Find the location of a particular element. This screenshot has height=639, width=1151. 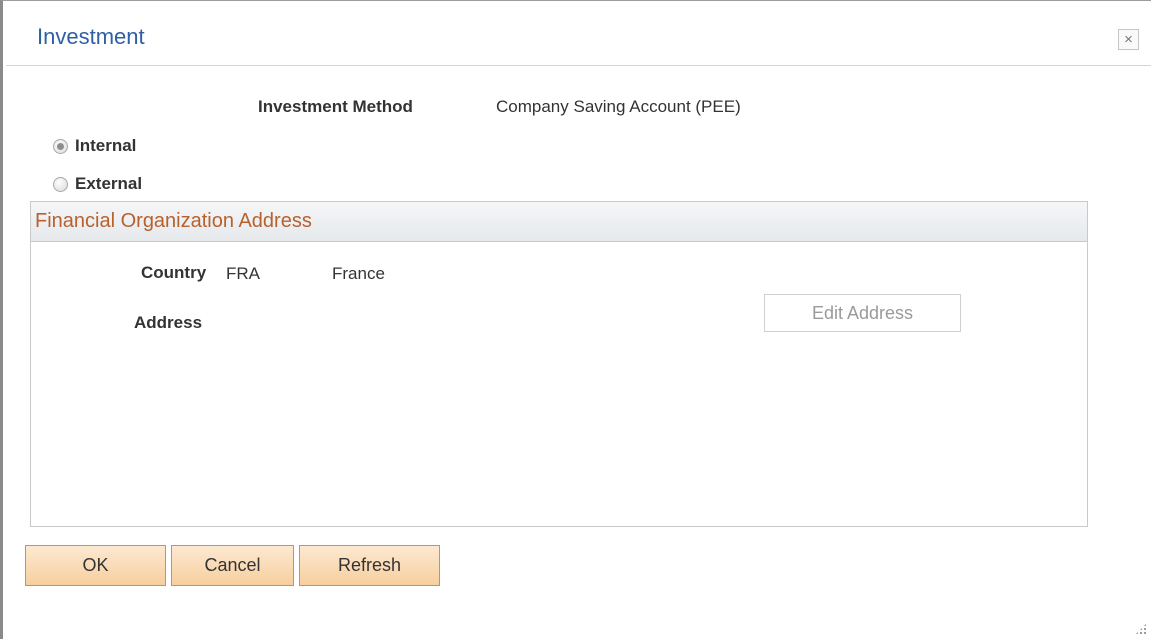

address-label: Address is located at coordinates (168, 322).